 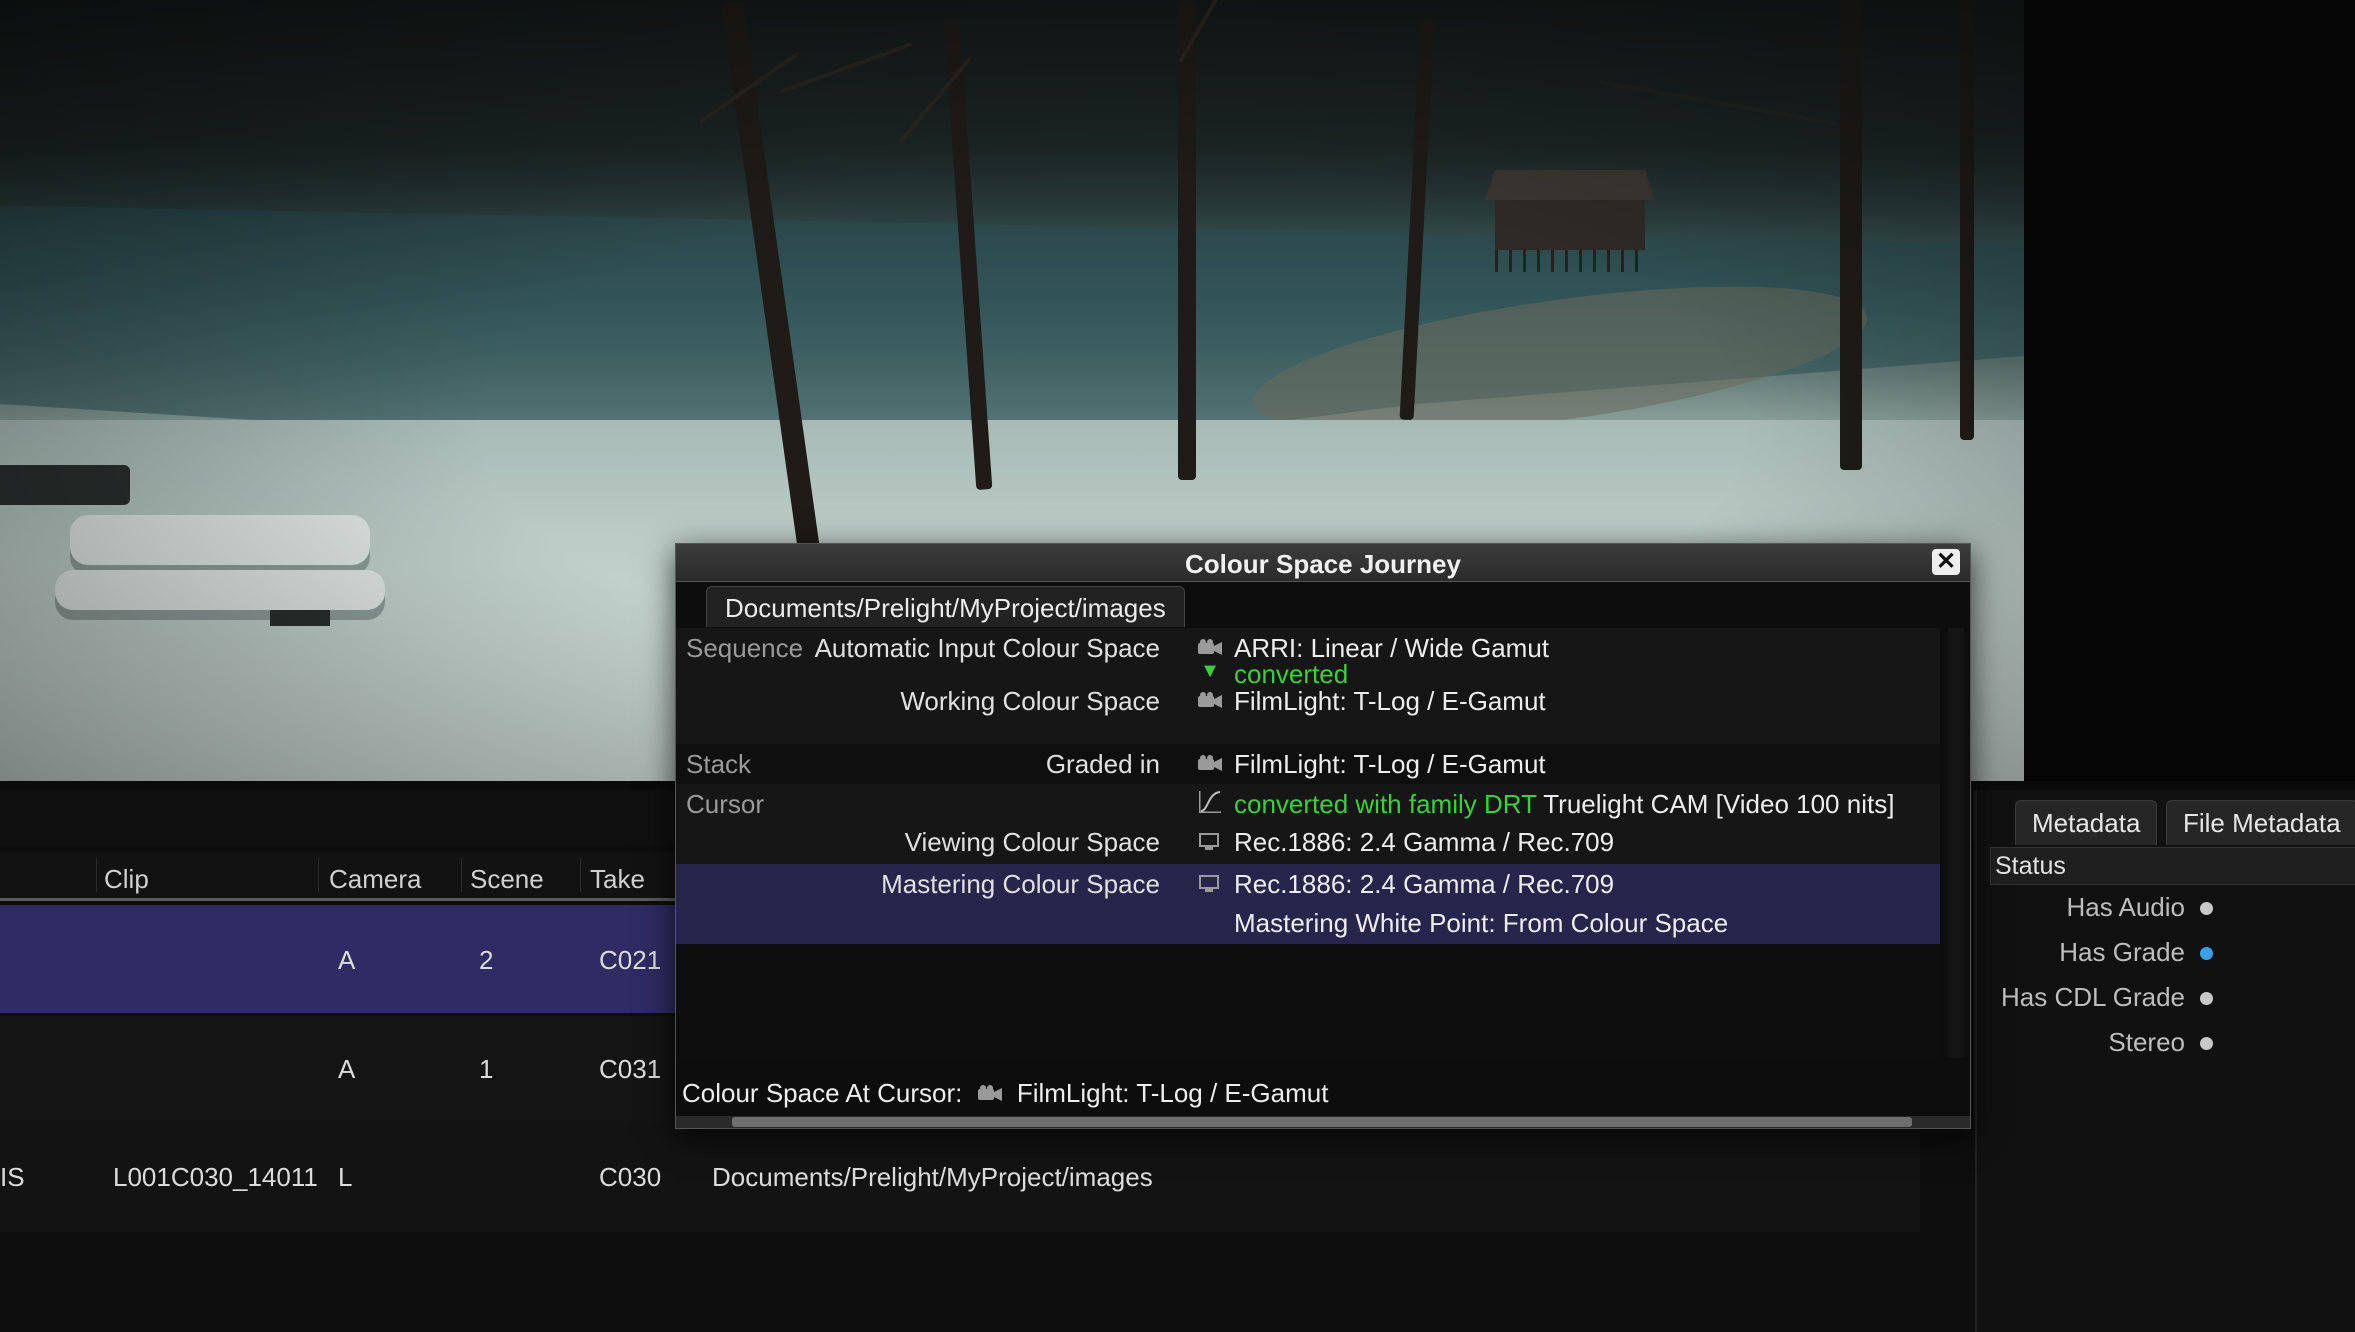 I want to click on cell-scene: 1, so click(x=486, y=1069).